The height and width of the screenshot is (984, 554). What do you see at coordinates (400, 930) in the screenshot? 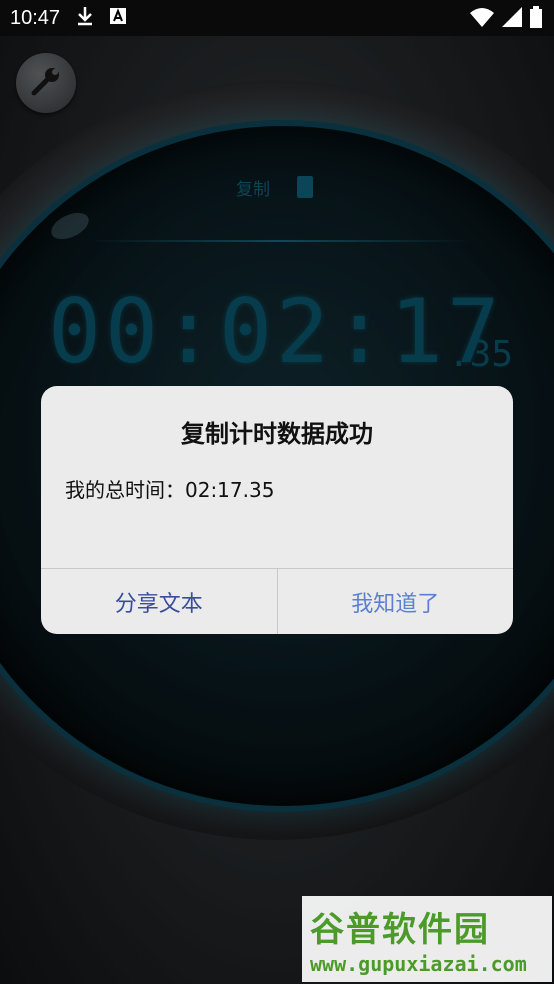
I see `watermark-title: 谷普软件园` at bounding box center [400, 930].